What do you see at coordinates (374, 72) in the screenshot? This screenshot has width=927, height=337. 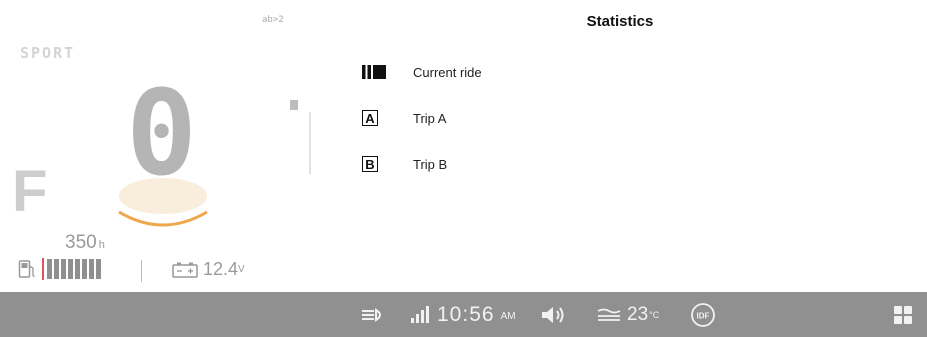 I see `current-ride-icon` at bounding box center [374, 72].